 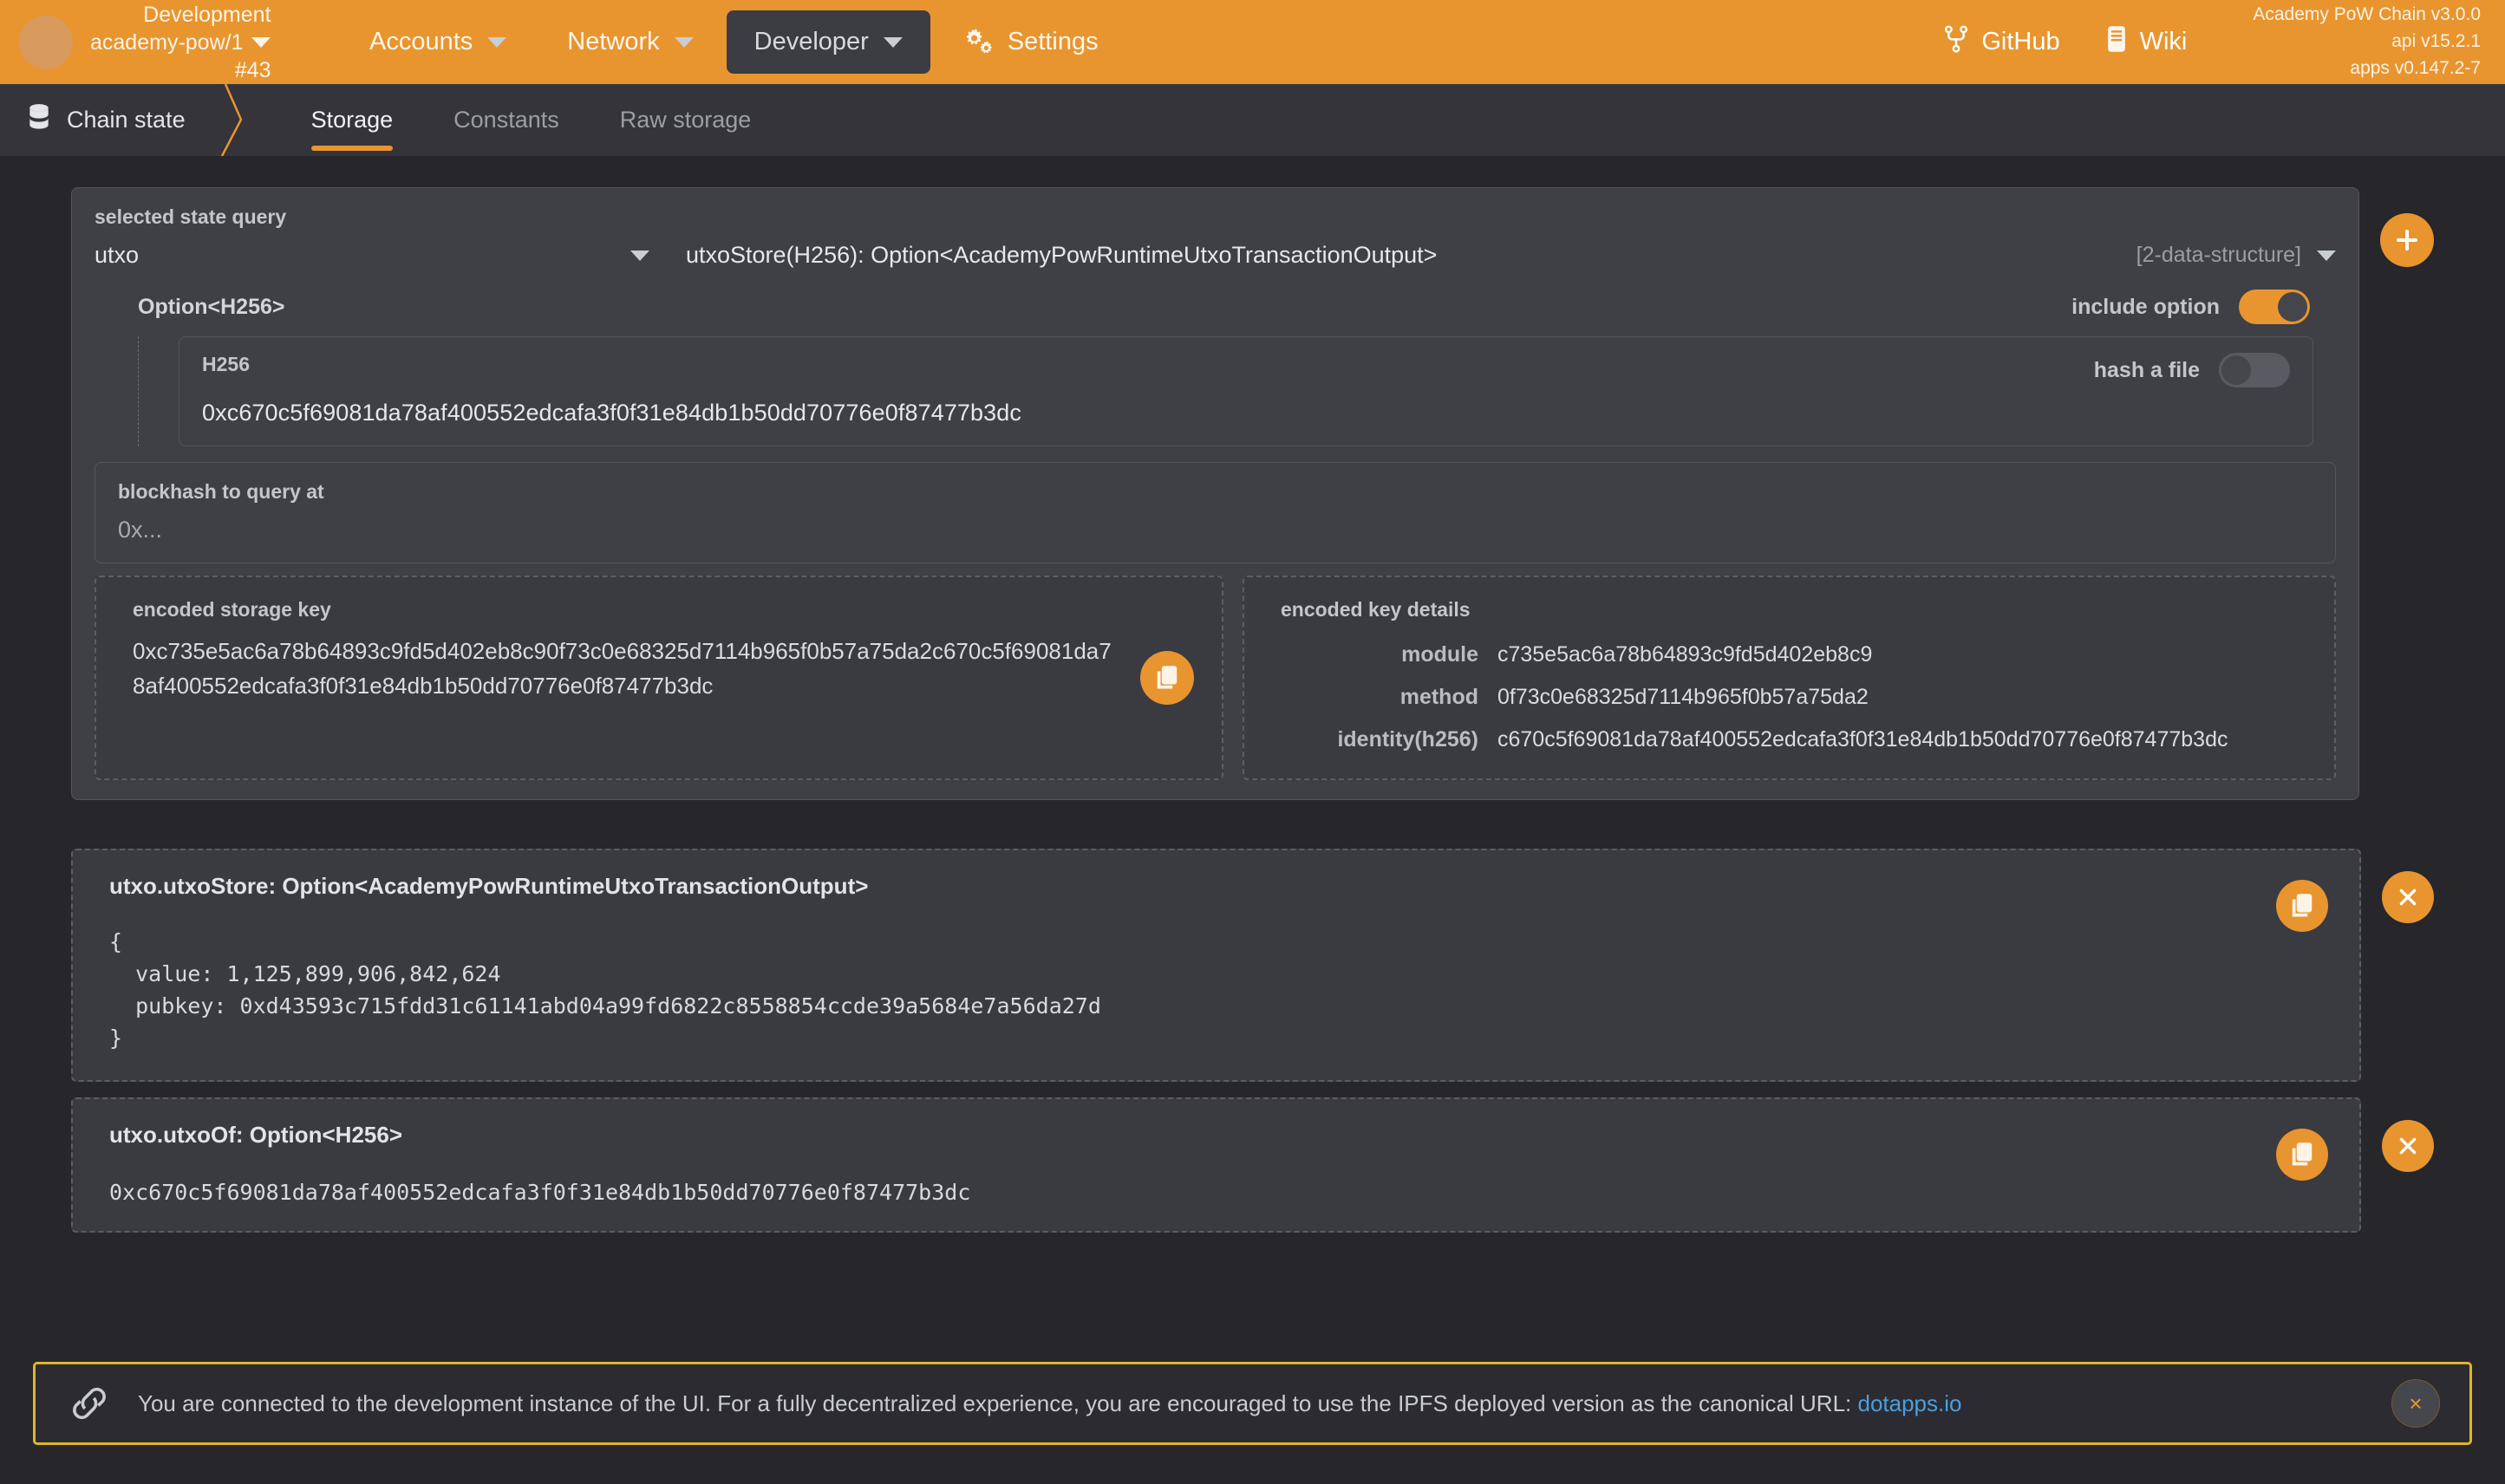 I want to click on include-option-label: include option, so click(x=2145, y=306).